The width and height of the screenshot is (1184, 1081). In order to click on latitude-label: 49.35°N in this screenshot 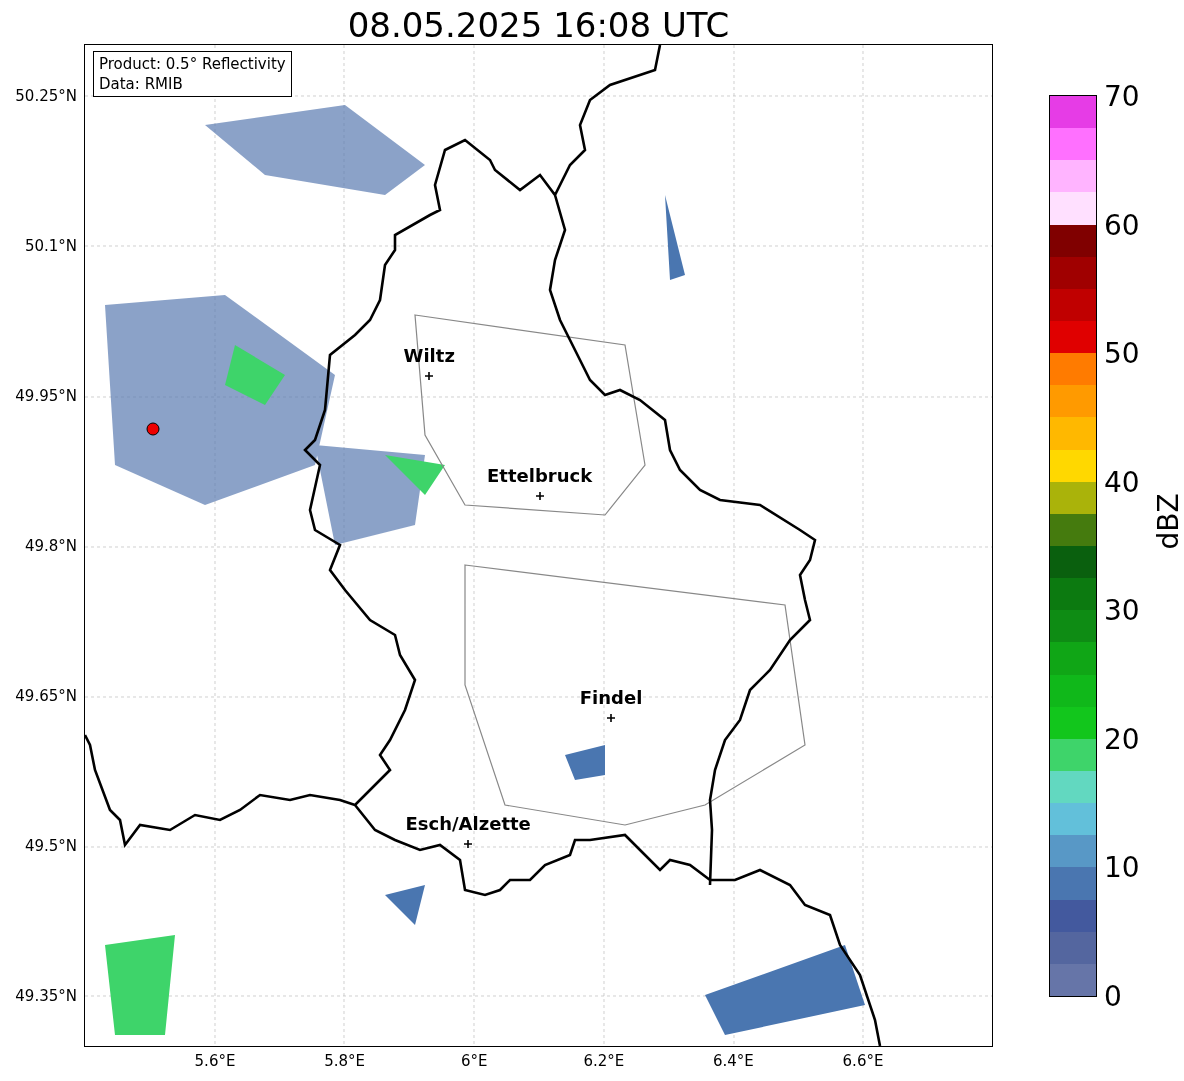, I will do `click(46, 996)`.